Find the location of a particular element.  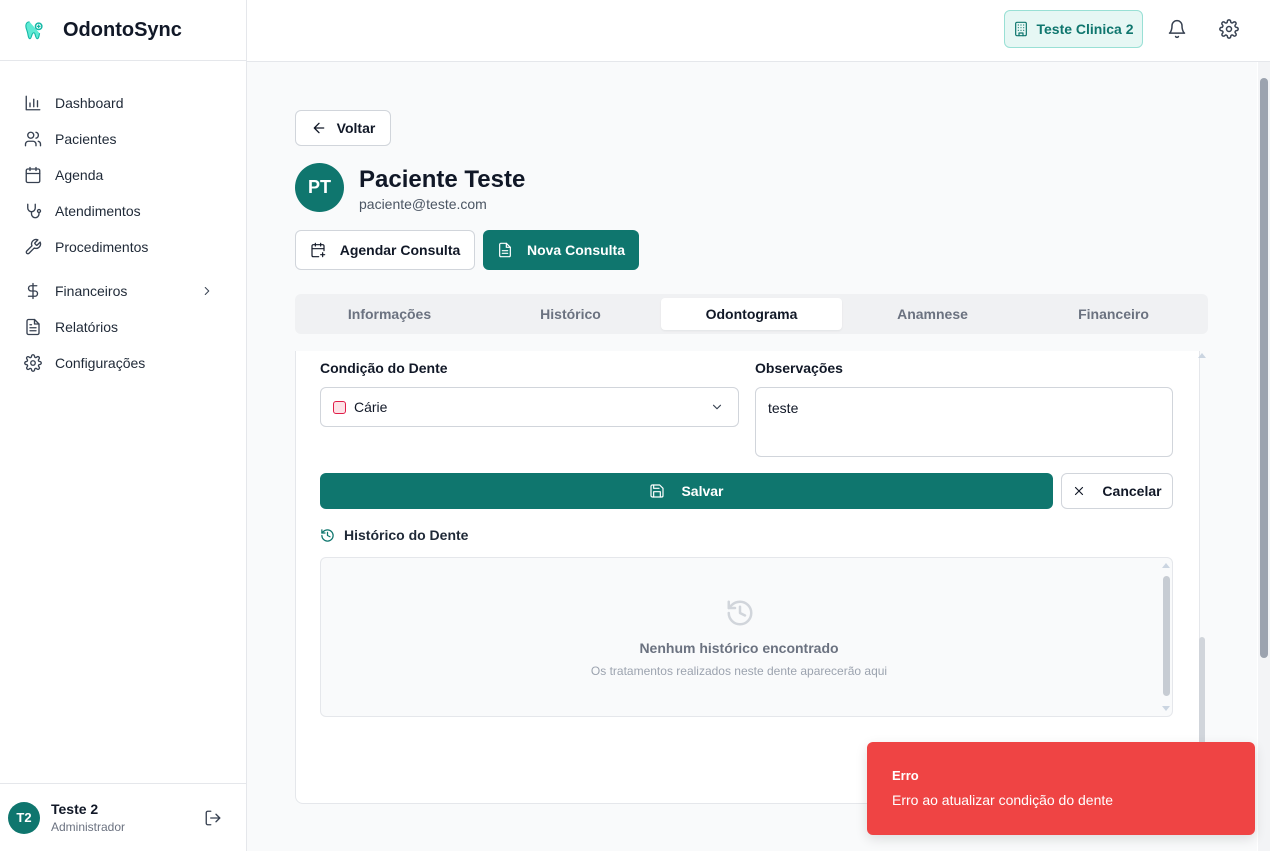

tab-informacoes: Informações is located at coordinates (389, 314).